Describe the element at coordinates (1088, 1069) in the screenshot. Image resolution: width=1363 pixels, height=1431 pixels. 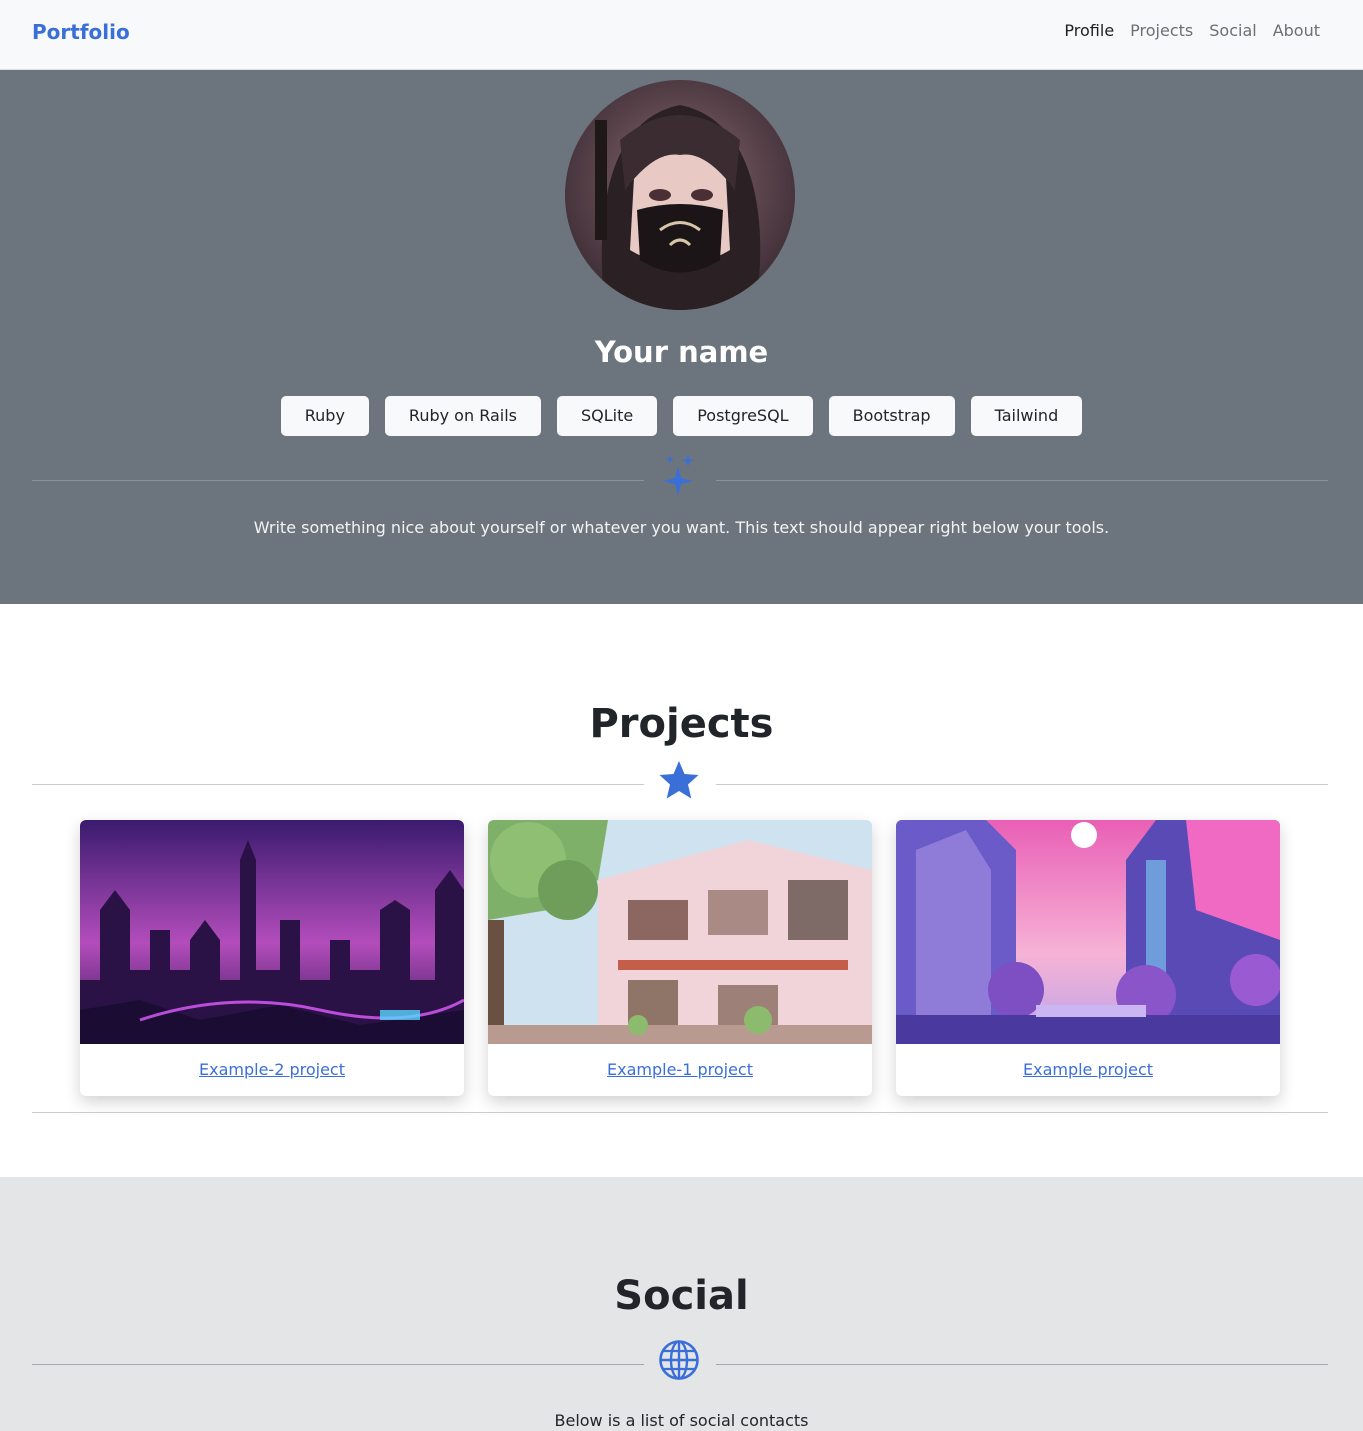
I see `project-link: Example project` at that location.